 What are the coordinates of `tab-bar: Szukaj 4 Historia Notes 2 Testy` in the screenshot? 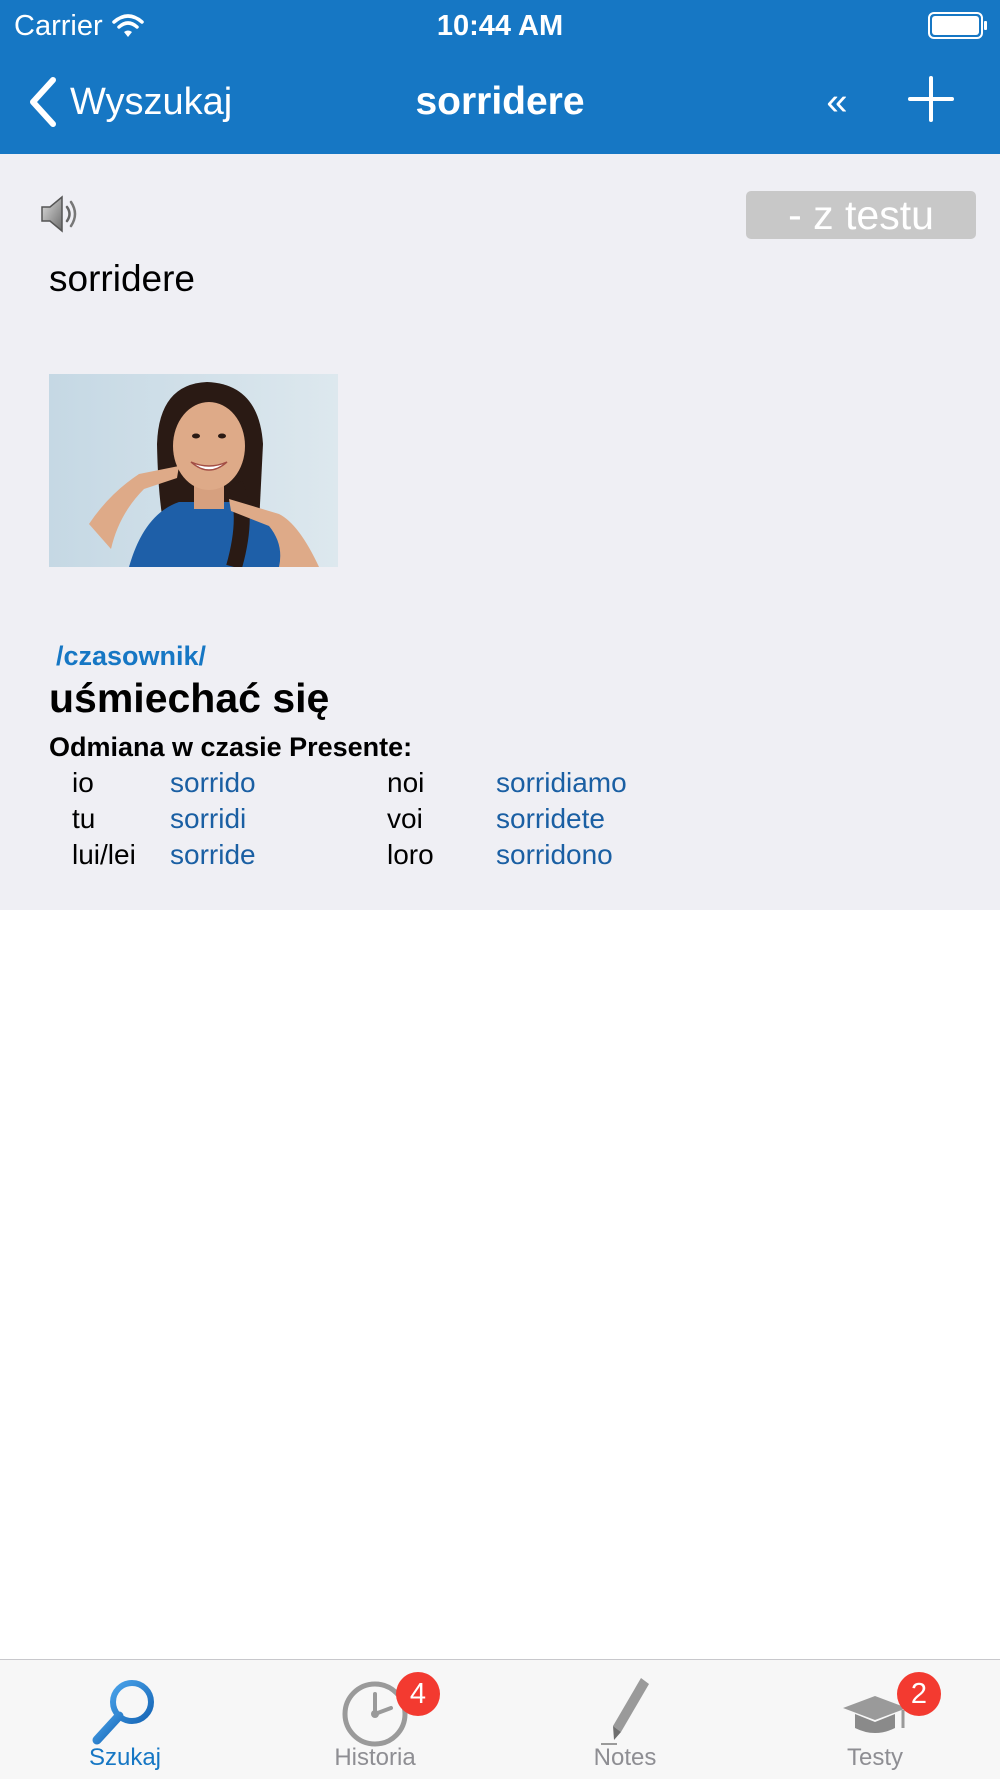 It's located at (500, 1719).